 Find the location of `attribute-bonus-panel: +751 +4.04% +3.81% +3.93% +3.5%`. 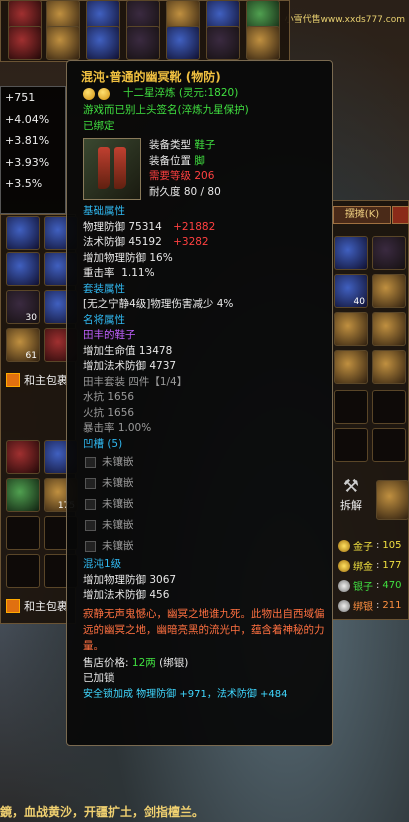

attribute-bonus-panel: +751 +4.04% +3.81% +3.93% +3.5% is located at coordinates (33, 150).